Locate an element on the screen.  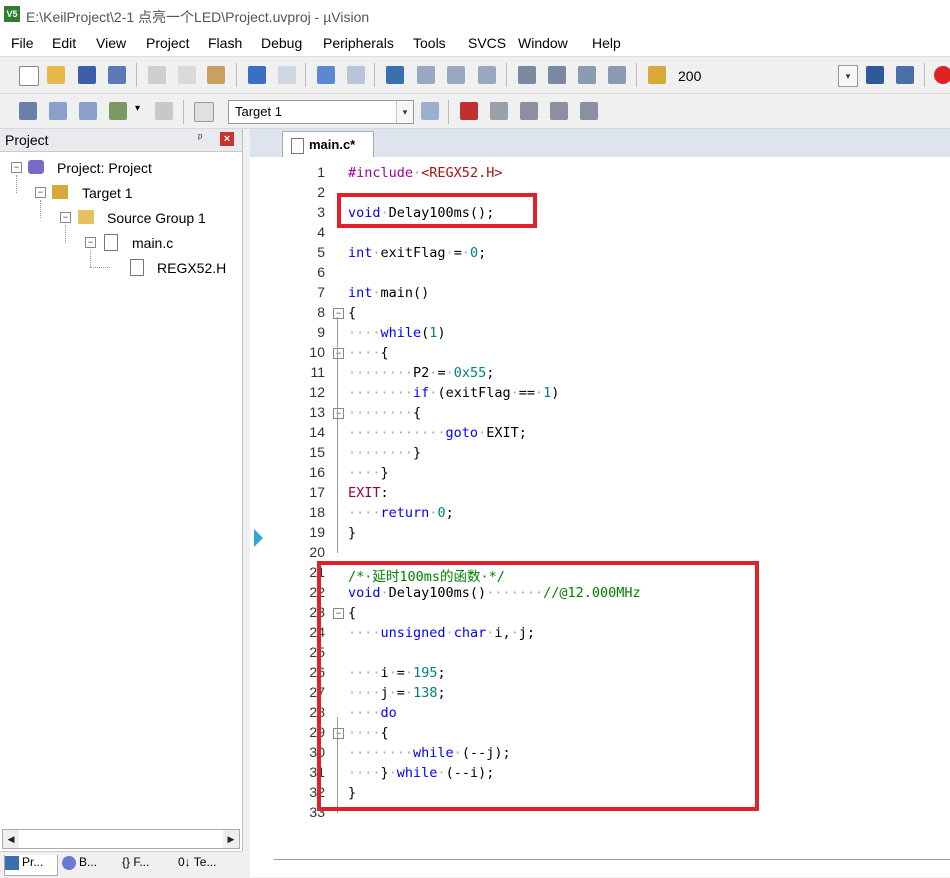
tree-item-label: Project is located at coordinates (104, 168).